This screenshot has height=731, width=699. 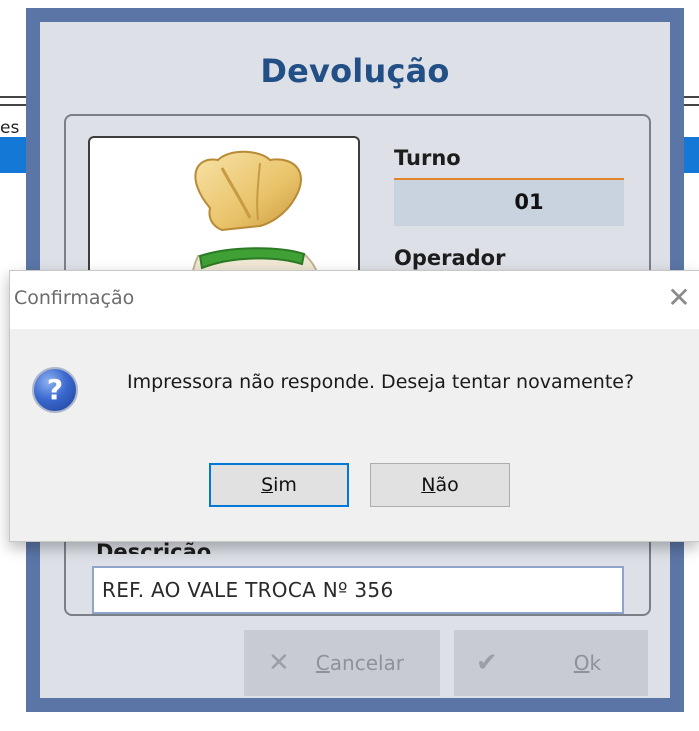 I want to click on descricao-input: REF. AO VALE TROCA Nº 356, so click(x=358, y=590).